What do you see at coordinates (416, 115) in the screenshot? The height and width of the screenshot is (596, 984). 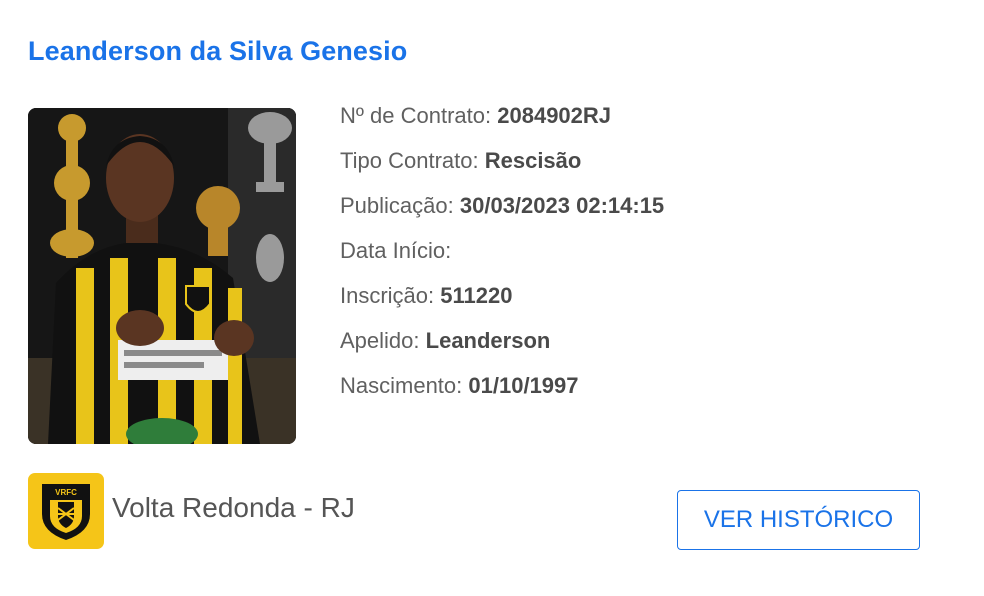 I see `contract-number-label: Nº de Contrato:` at bounding box center [416, 115].